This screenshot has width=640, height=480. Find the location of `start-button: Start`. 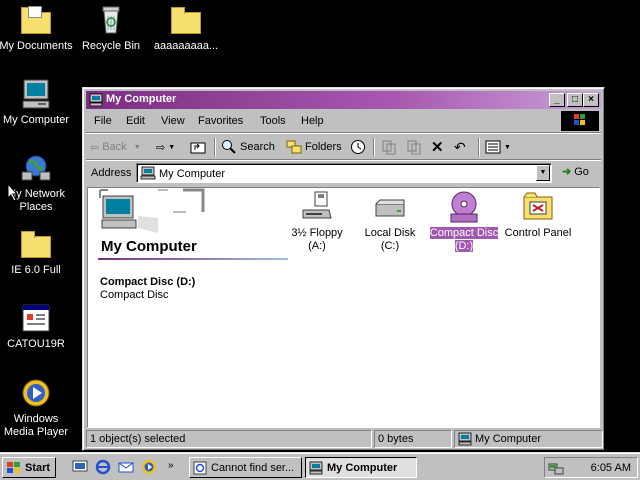

start-button: Start is located at coordinates (29, 467).